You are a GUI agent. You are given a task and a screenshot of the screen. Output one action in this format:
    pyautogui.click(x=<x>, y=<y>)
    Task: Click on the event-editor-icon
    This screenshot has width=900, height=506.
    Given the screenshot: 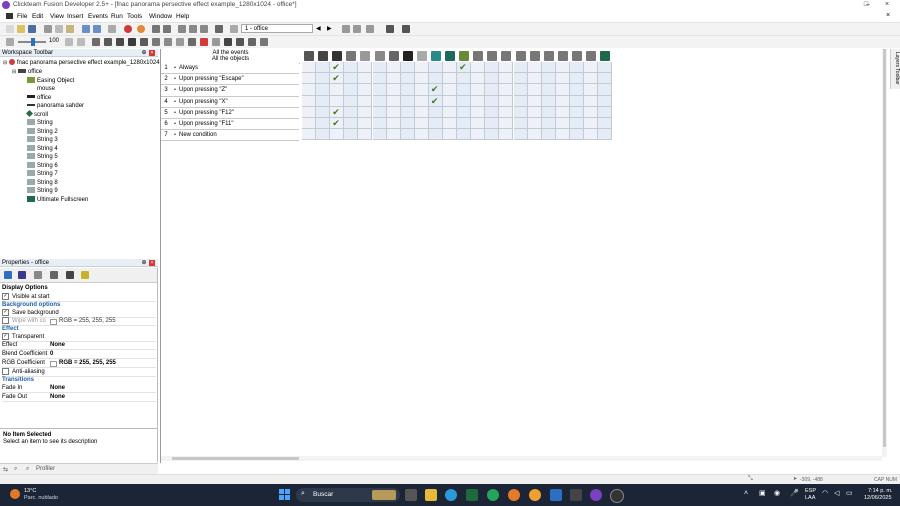 What is the action you would take?
    pyautogui.click(x=182, y=29)
    